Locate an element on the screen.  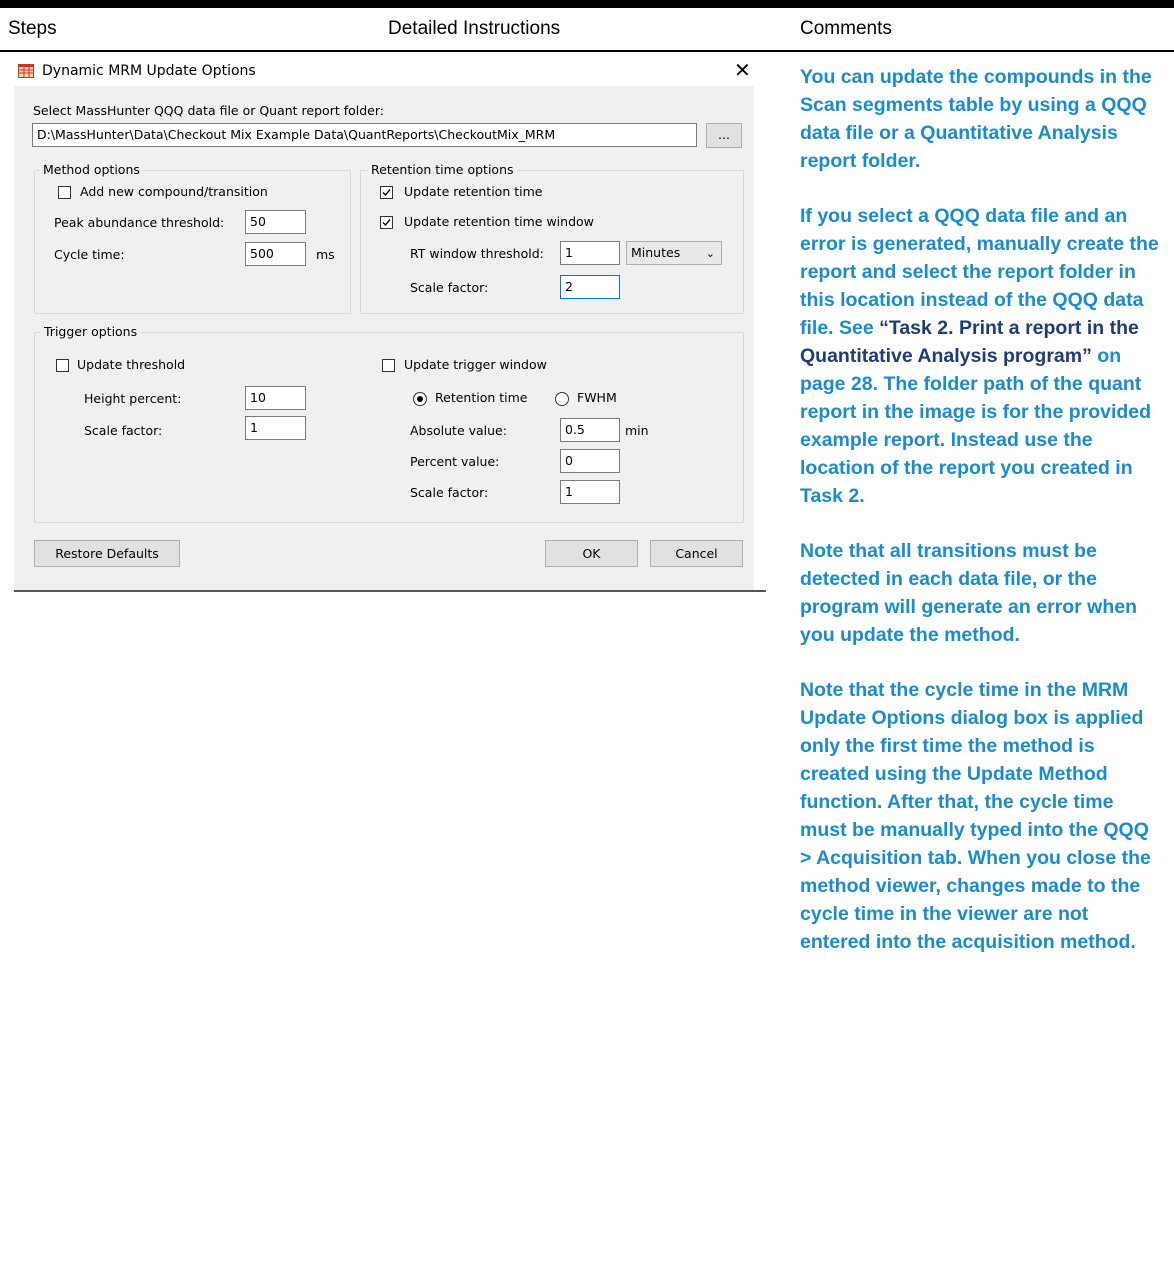
trigger-window-scale-factor-input: 1 is located at coordinates (590, 492).